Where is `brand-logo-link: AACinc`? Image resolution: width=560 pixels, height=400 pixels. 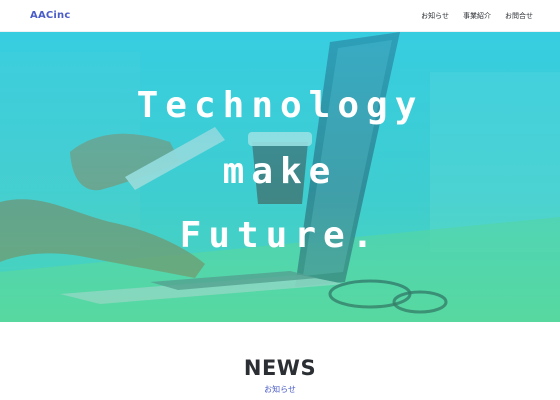 brand-logo-link: AACinc is located at coordinates (50, 16).